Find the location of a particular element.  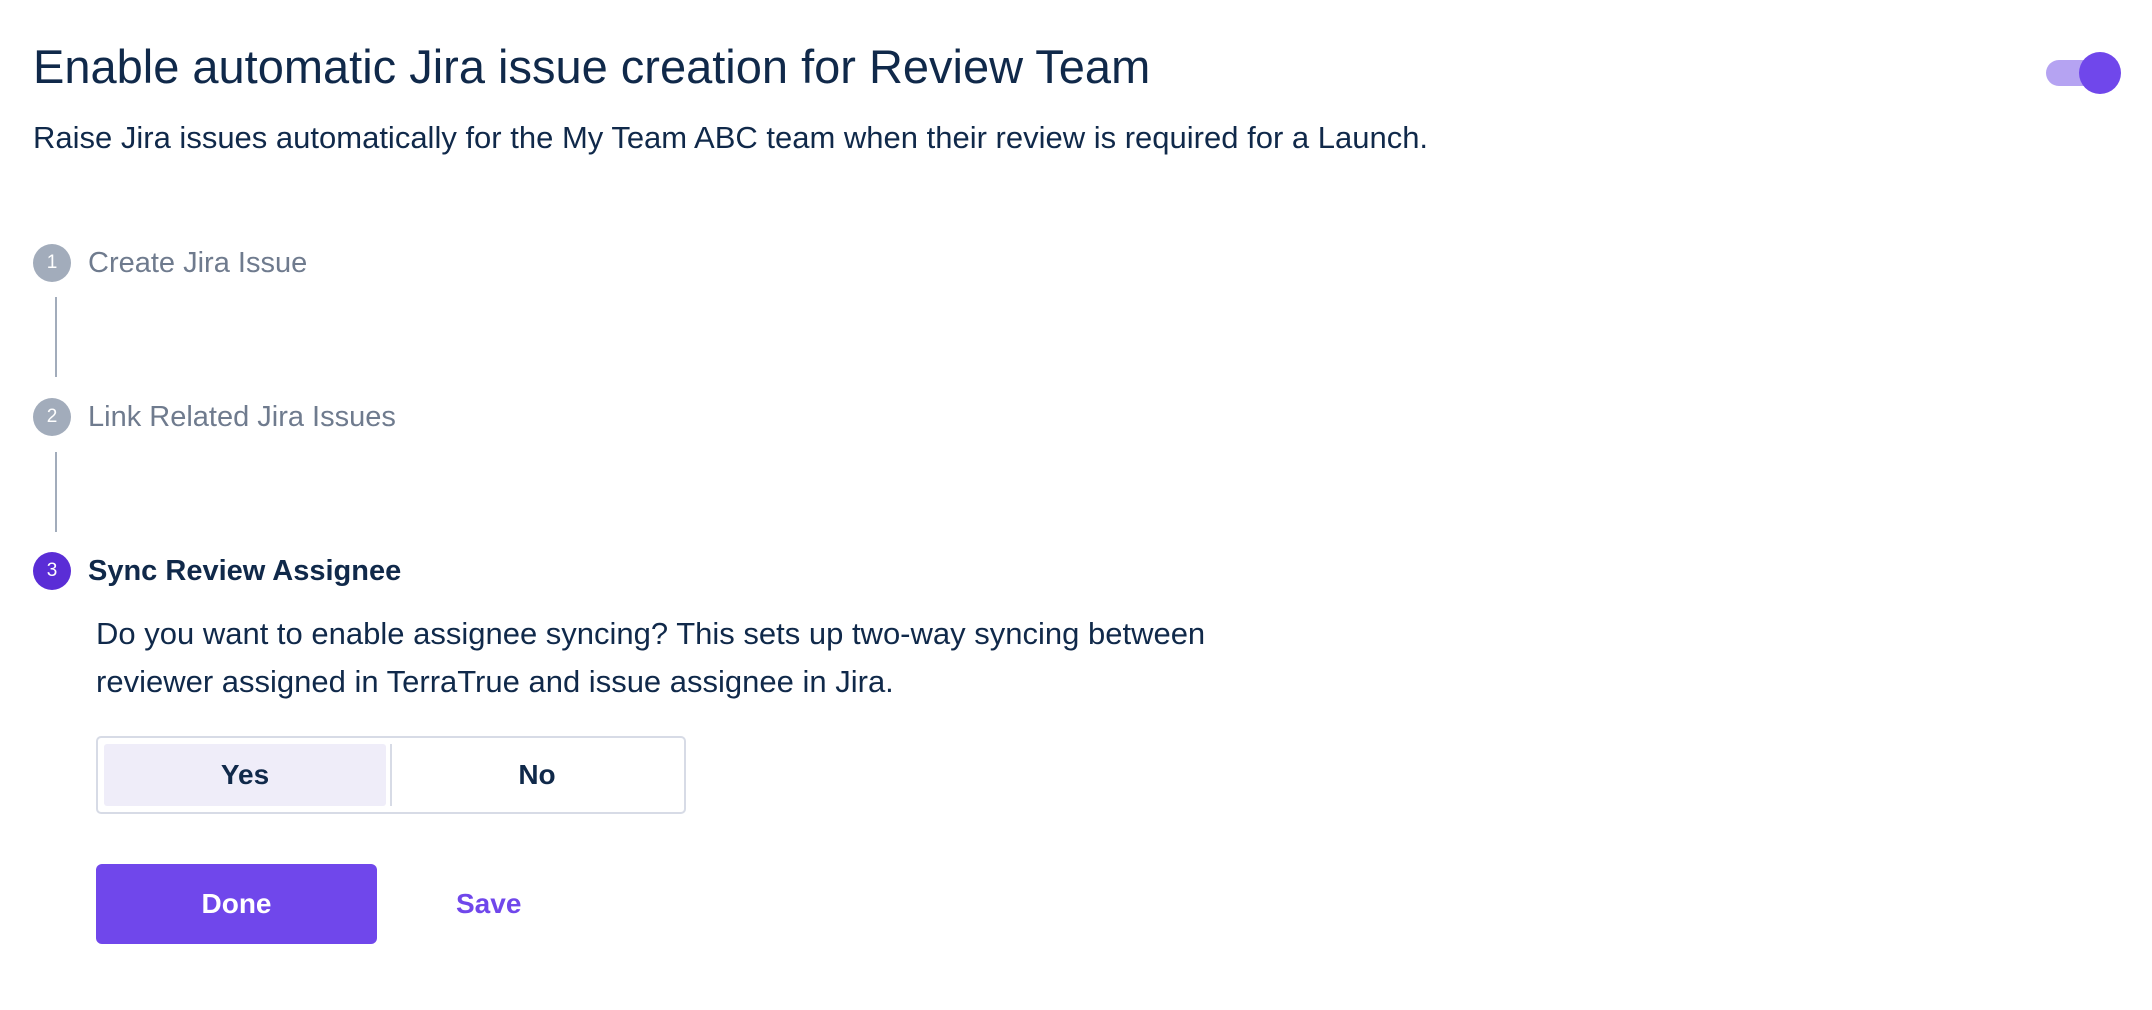

step-sync-review-assignee: 3 Sync Review Assignee is located at coordinates (217, 571).